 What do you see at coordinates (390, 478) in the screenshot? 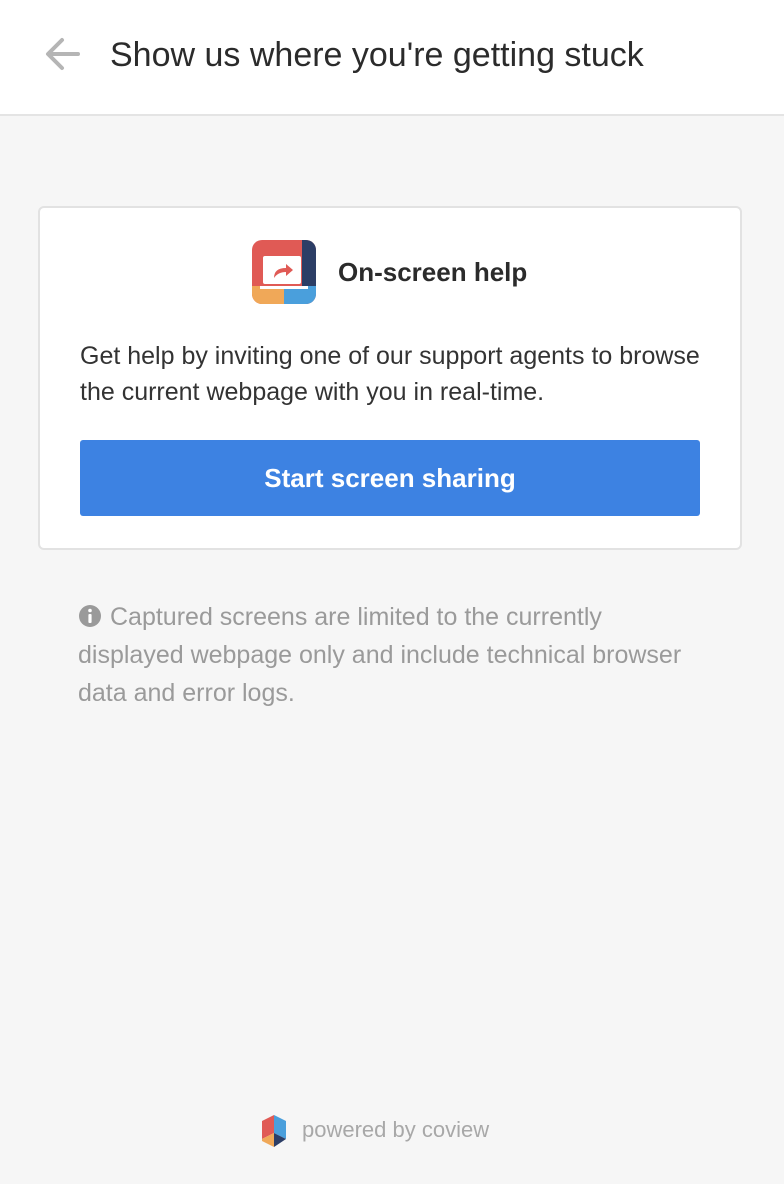
I see `start-screen-sharing-button: Start screen sharing` at bounding box center [390, 478].